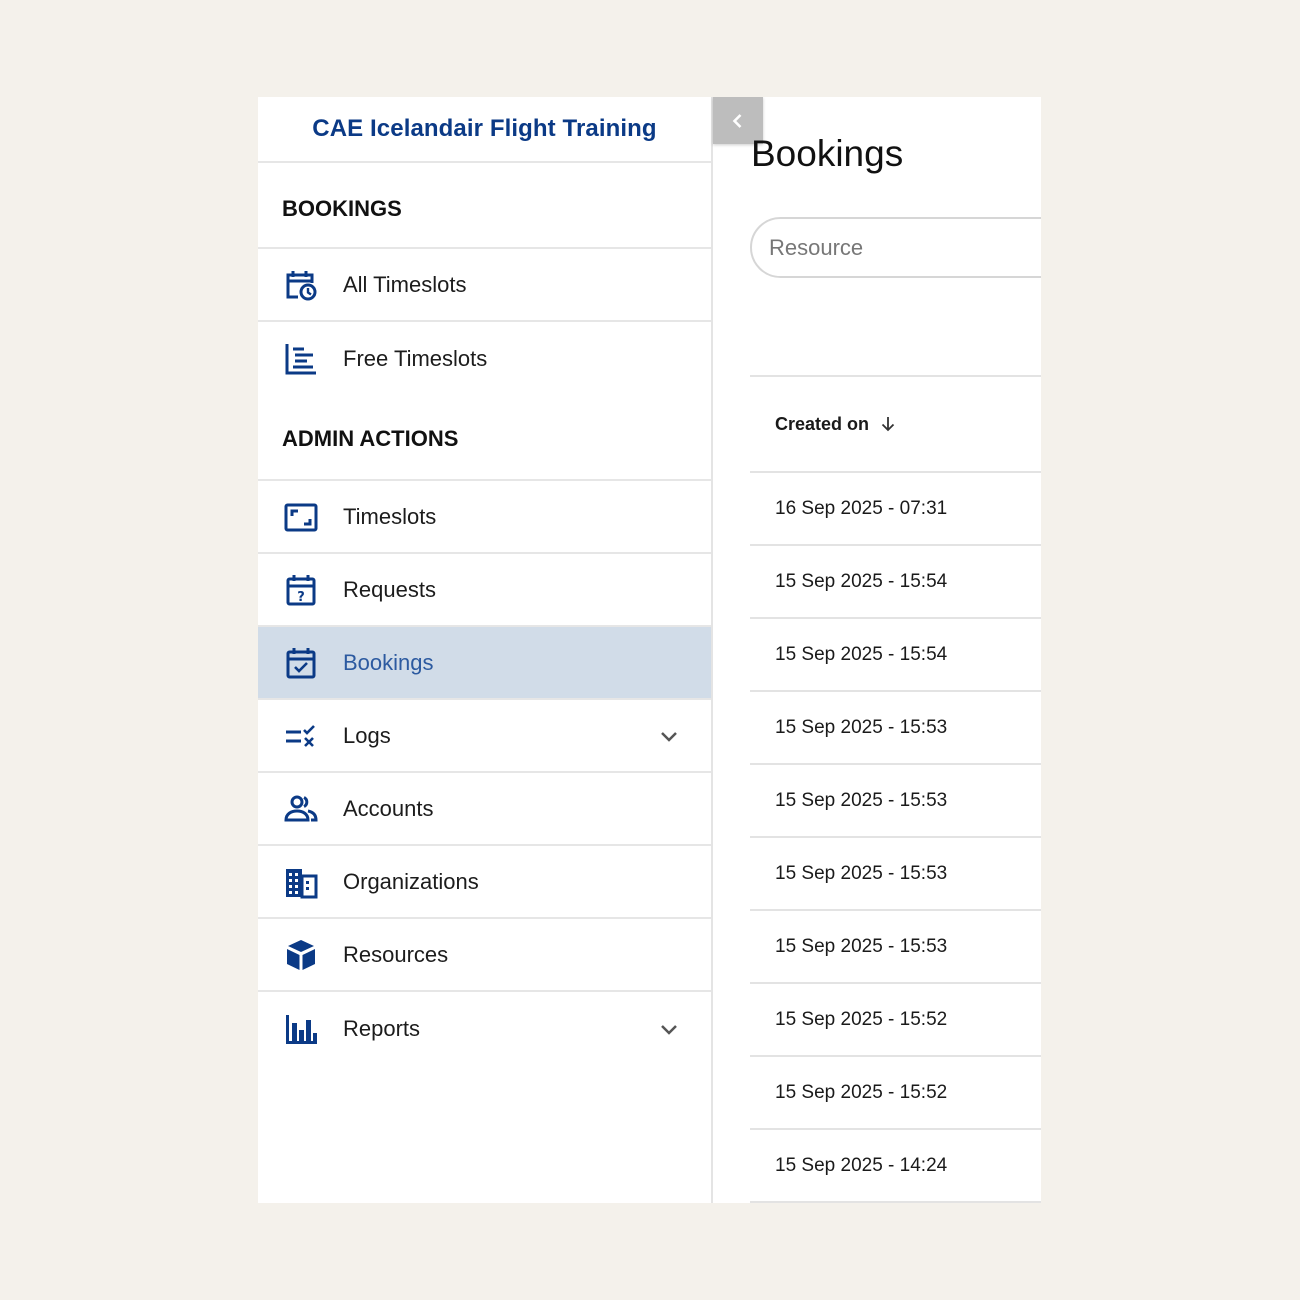 Image resolution: width=1300 pixels, height=1300 pixels. What do you see at coordinates (484, 736) in the screenshot?
I see `sidebar-item-logs: Logs` at bounding box center [484, 736].